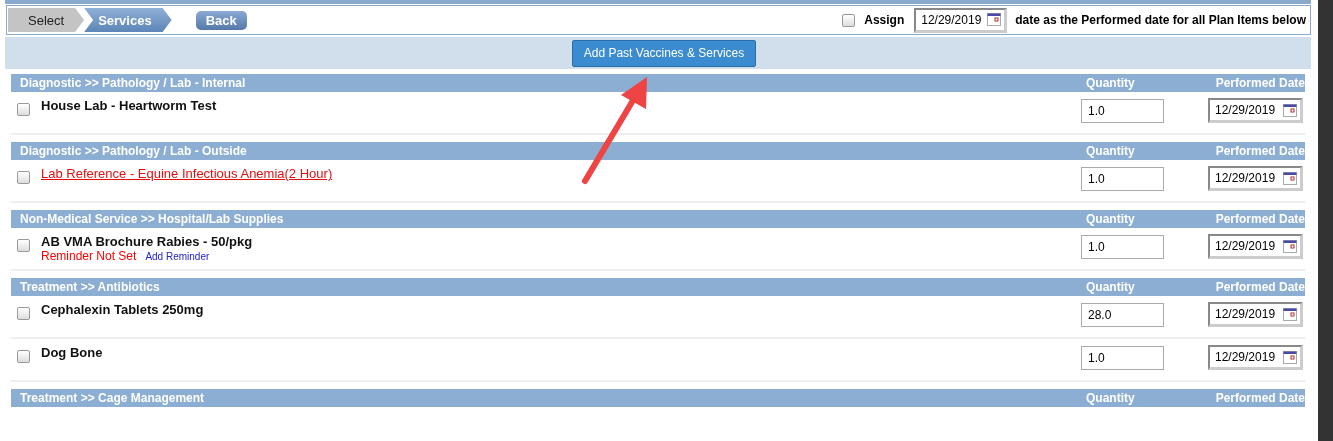  What do you see at coordinates (113, 398) in the screenshot?
I see `section-title: Treatment >> Cage Management` at bounding box center [113, 398].